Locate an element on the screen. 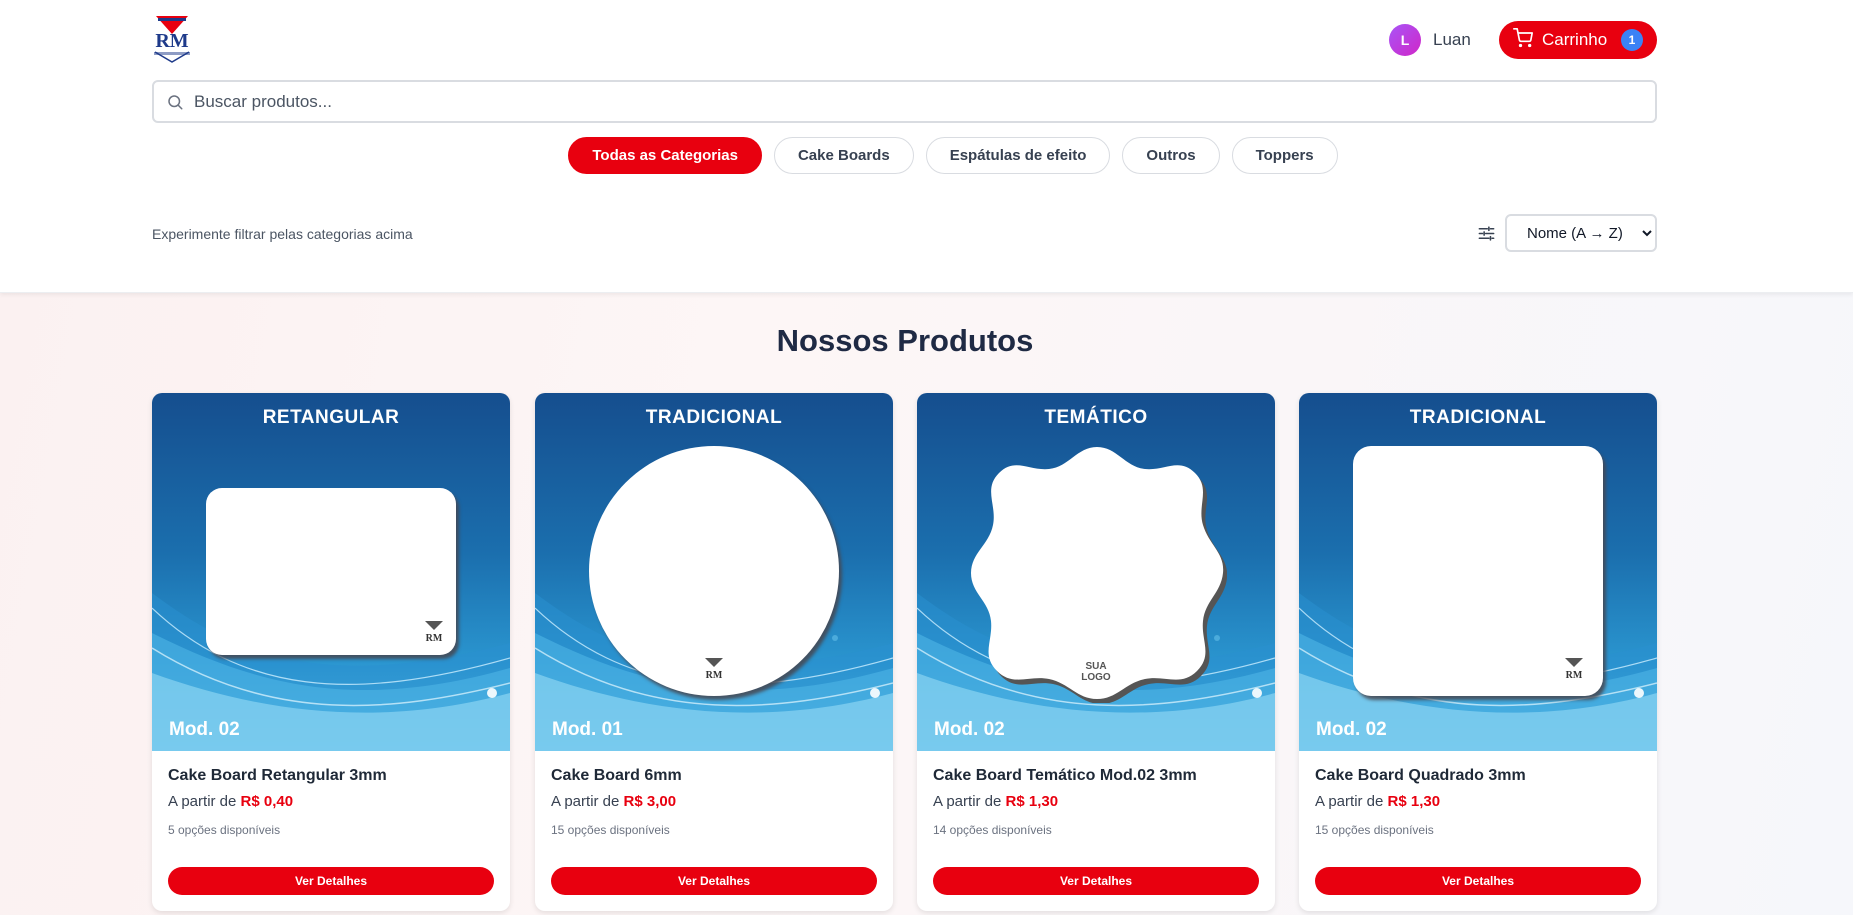 Image resolution: width=1853 pixels, height=915 pixels. user-menu: L Luan is located at coordinates (1430, 40).